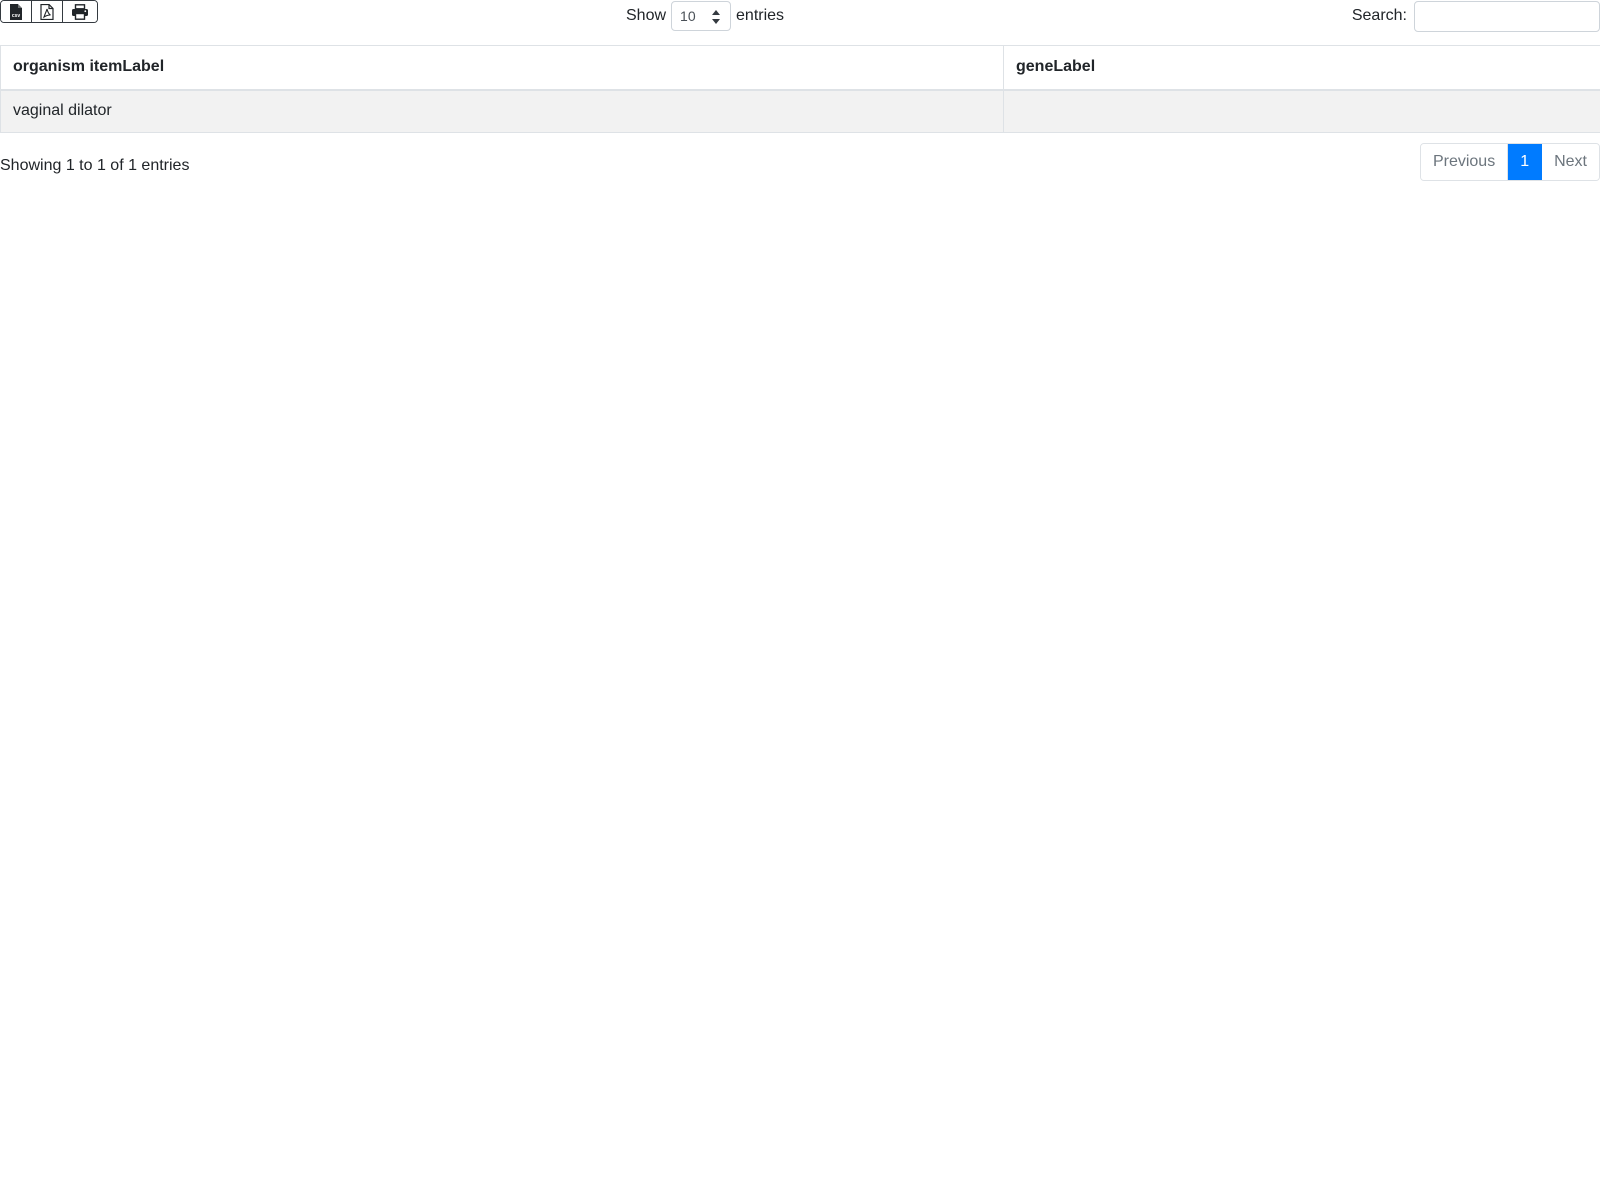 The height and width of the screenshot is (1200, 1600). I want to click on table-cell-organism-itemlabel: vaginal dilator, so click(502, 111).